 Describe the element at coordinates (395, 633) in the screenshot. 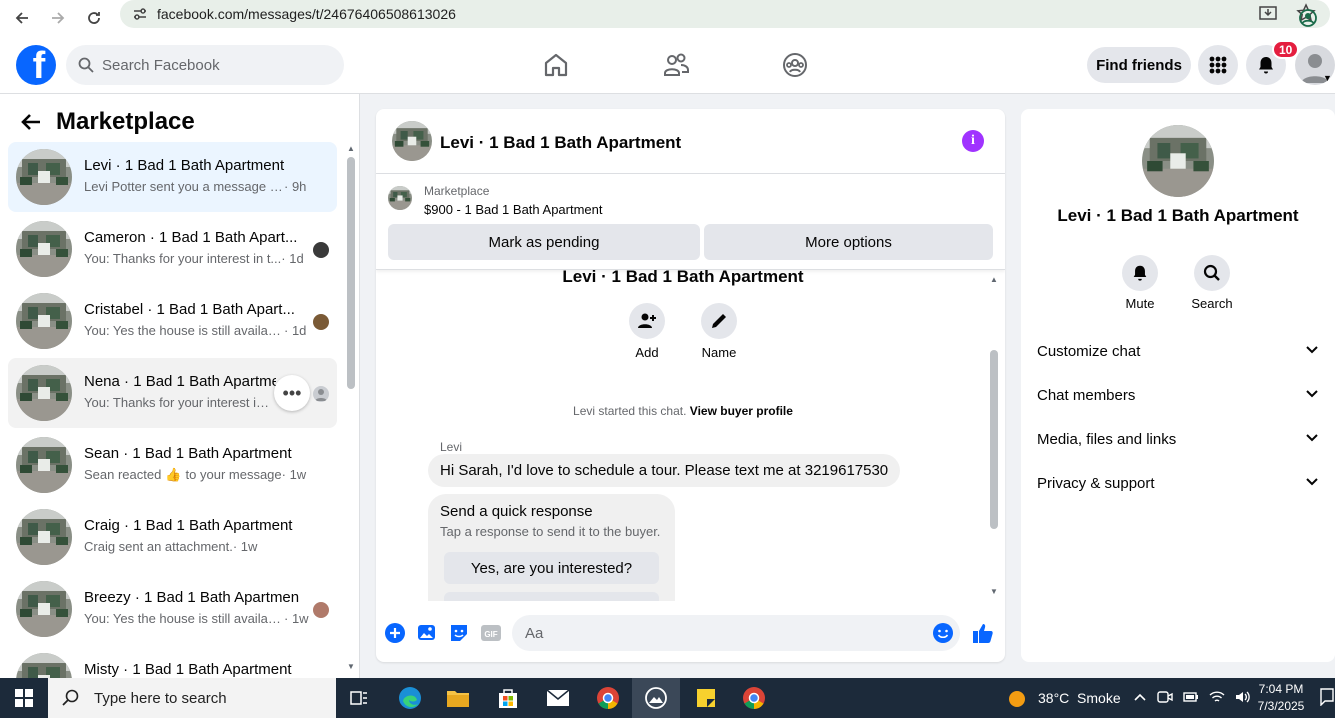

I see `plus-circle-icon` at that location.